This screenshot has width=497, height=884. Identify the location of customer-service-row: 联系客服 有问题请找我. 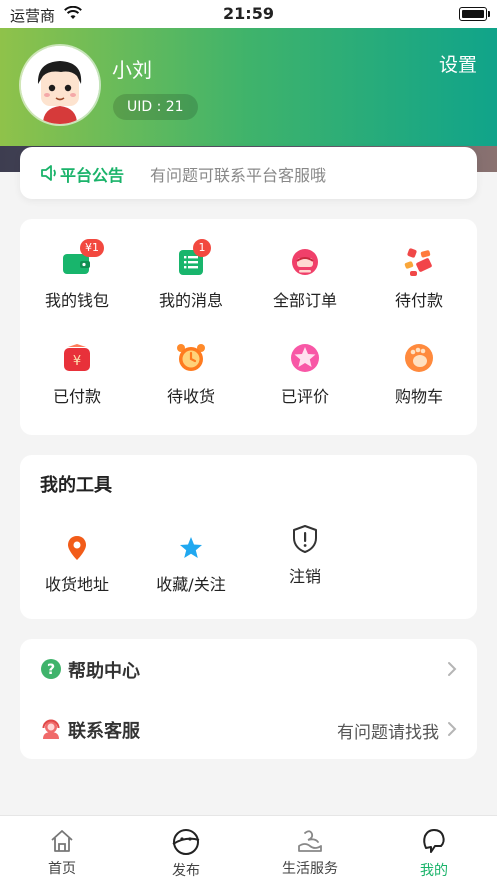
(248, 729).